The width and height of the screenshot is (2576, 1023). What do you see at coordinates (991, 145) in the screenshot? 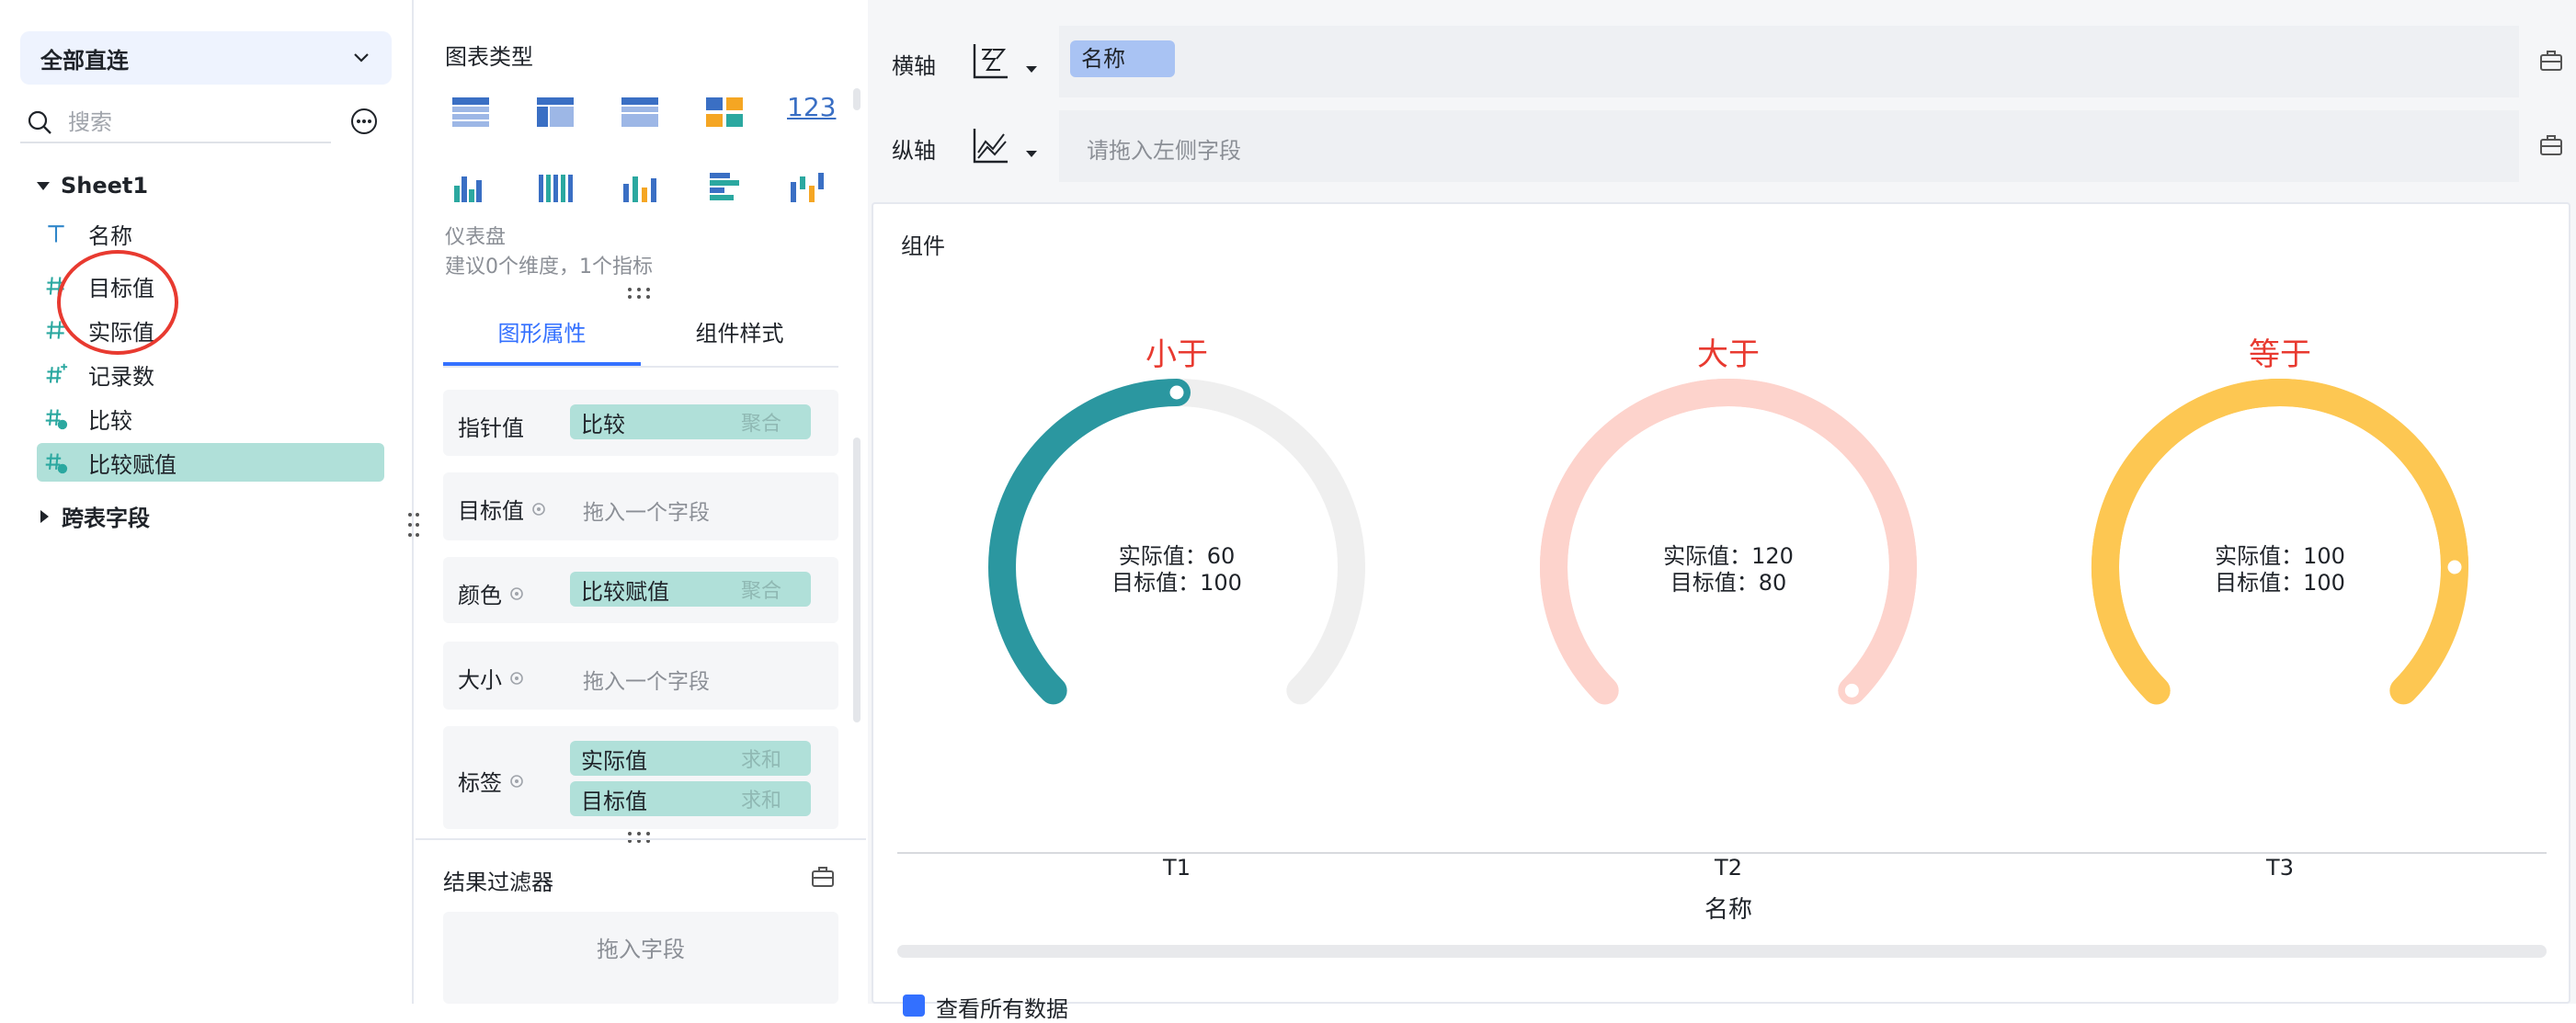
I see `y-axis-type-icon` at bounding box center [991, 145].